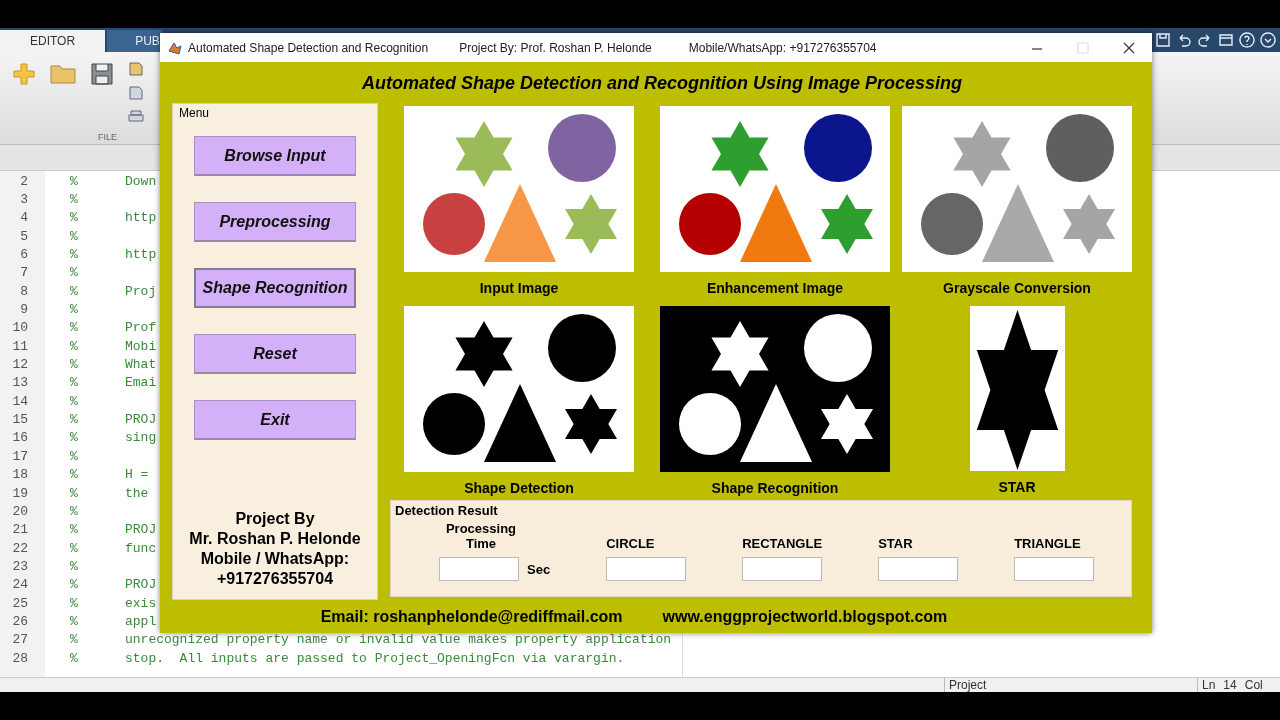 This screenshot has height=720, width=1280. I want to click on document-icon, so click(136, 93).